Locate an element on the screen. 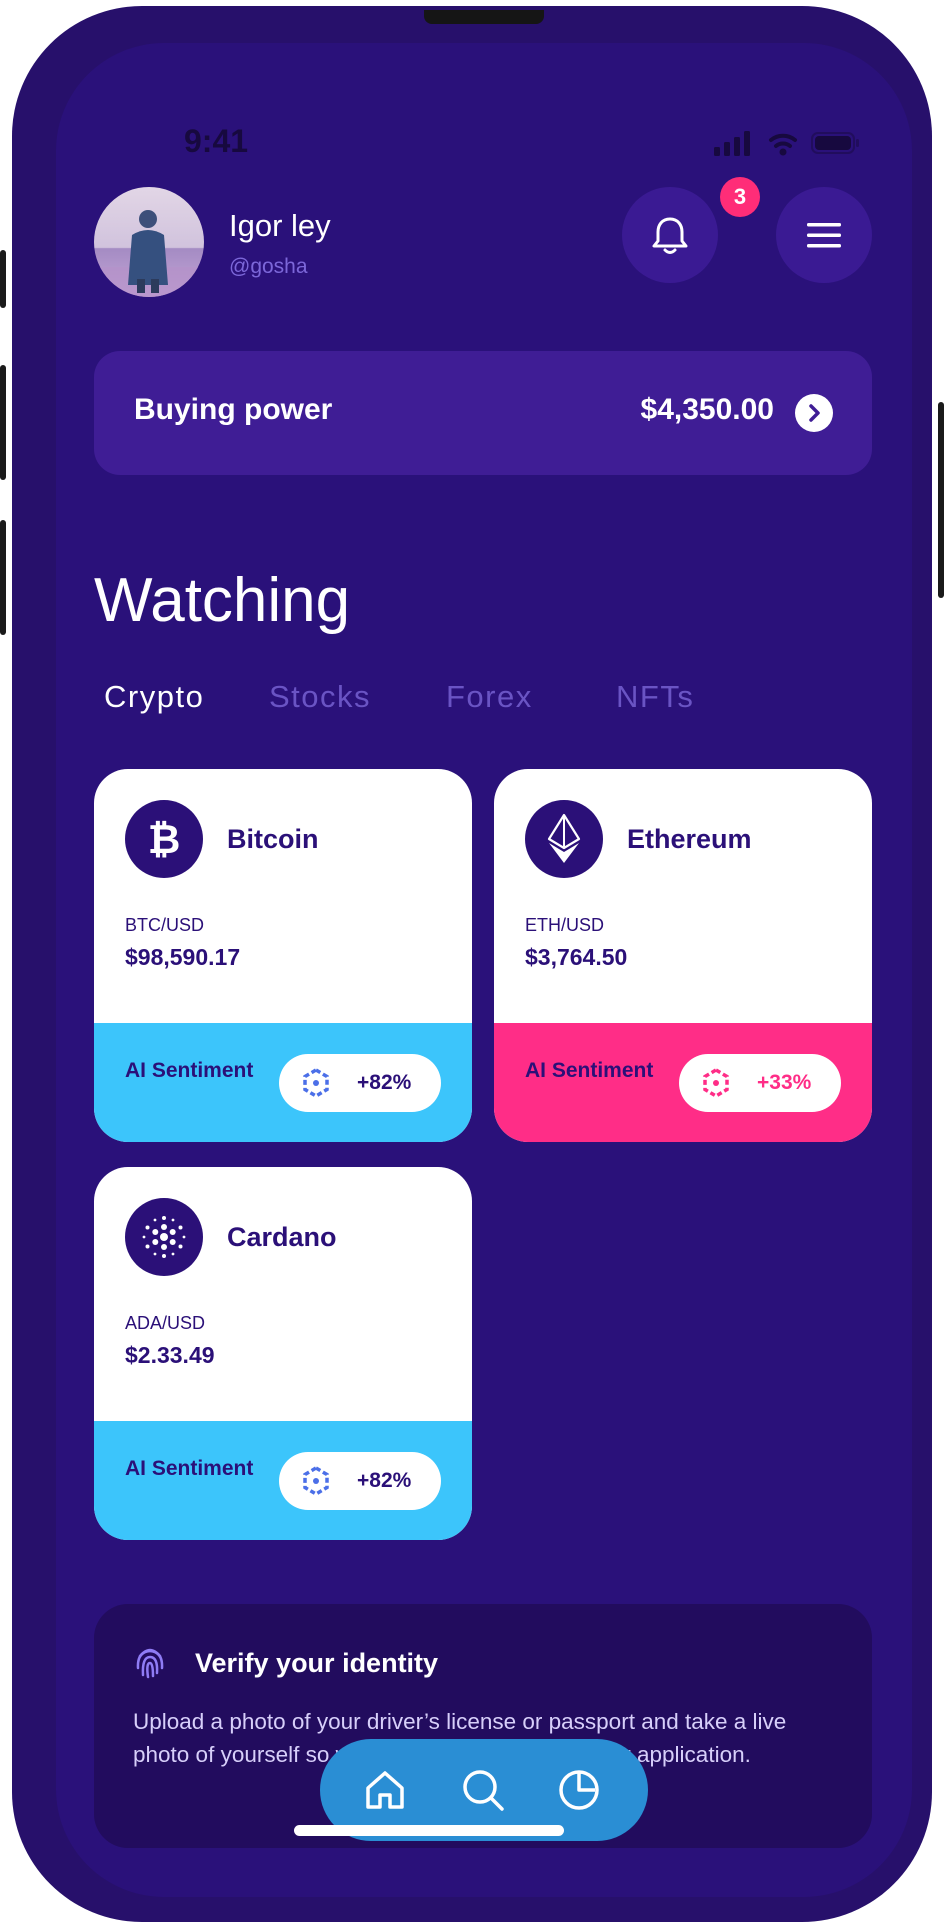 Image resolution: width=944 pixels, height=1928 pixels. coin-pair: ETH/USD is located at coordinates (565, 925).